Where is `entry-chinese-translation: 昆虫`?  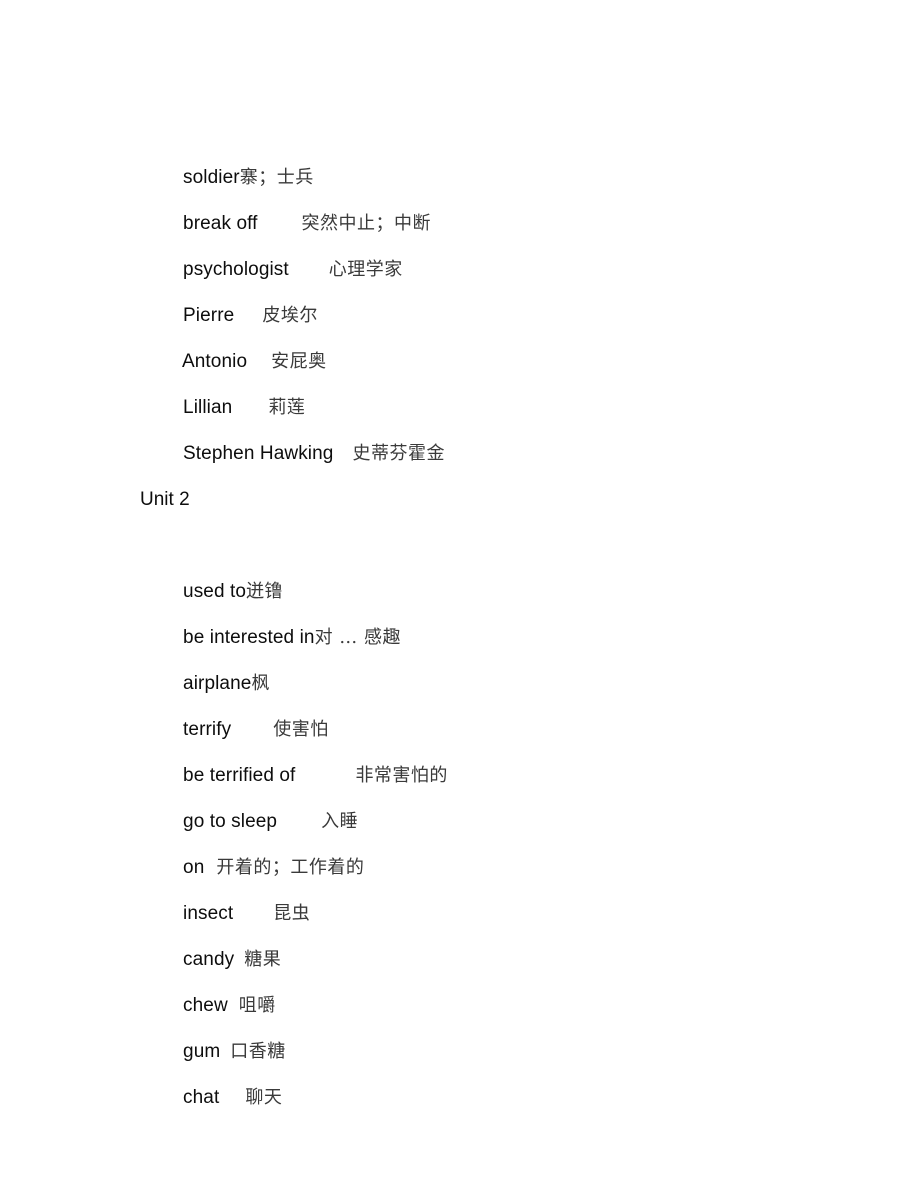
entry-chinese-translation: 昆虫 is located at coordinates (292, 913).